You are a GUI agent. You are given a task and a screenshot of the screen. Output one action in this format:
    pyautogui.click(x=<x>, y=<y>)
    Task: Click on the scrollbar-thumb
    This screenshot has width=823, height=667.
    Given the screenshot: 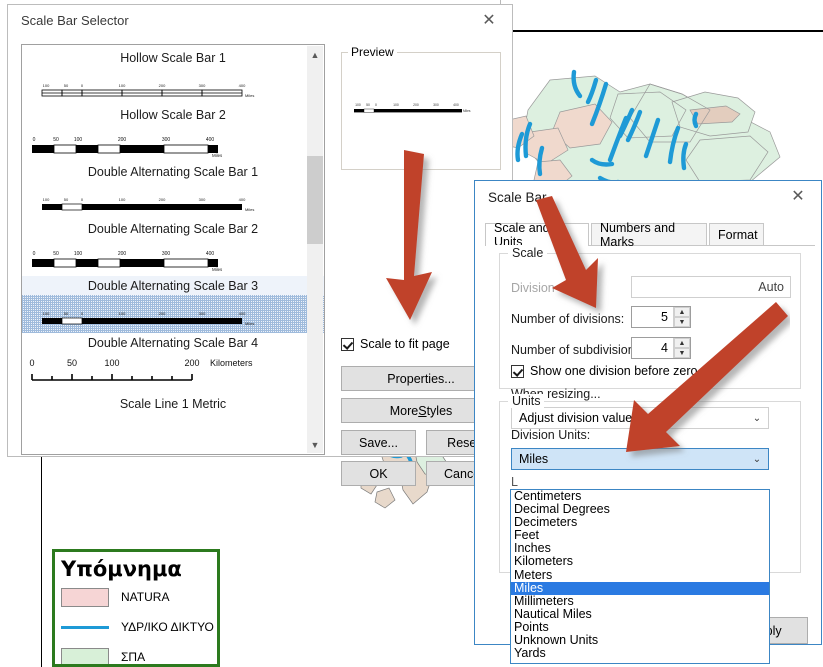 What is the action you would take?
    pyautogui.click(x=315, y=200)
    